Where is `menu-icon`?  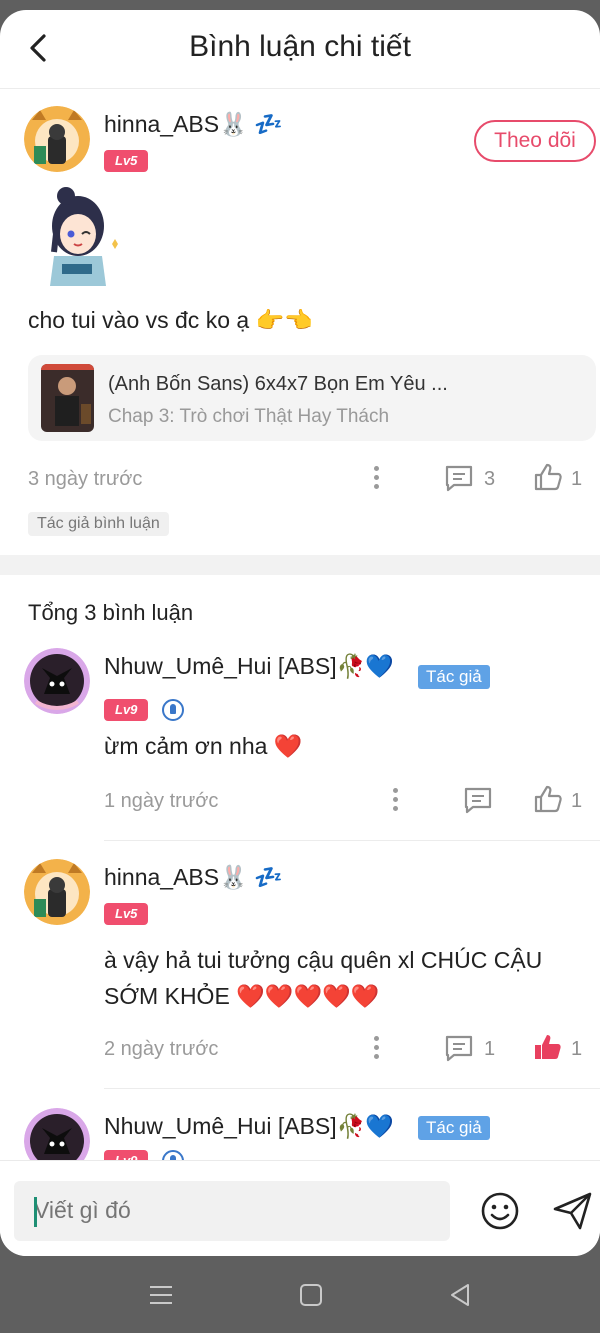 menu-icon is located at coordinates (161, 1295).